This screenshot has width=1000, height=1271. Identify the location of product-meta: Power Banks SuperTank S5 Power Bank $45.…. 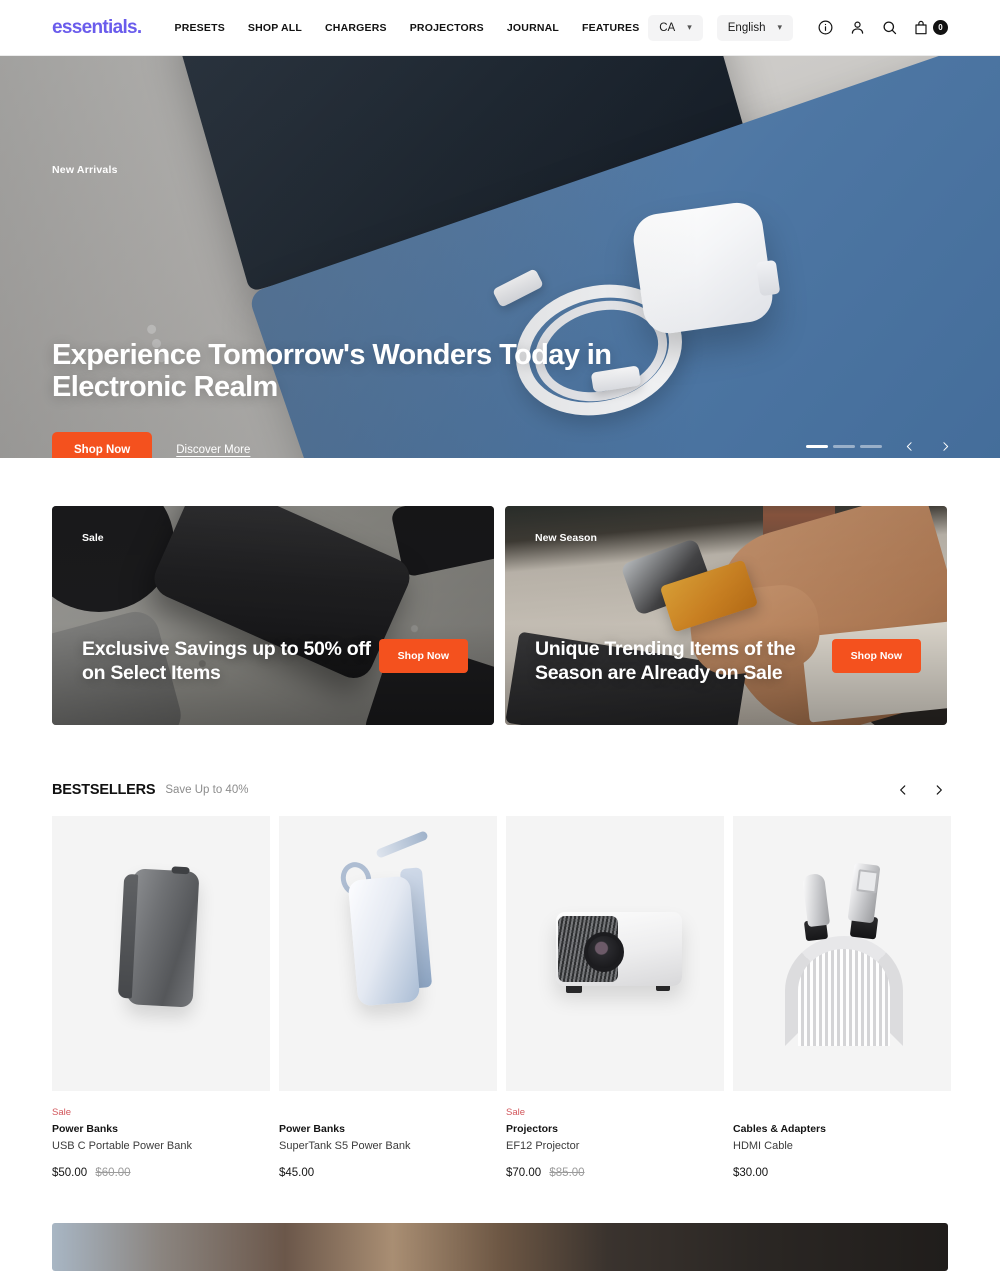
(388, 1143).